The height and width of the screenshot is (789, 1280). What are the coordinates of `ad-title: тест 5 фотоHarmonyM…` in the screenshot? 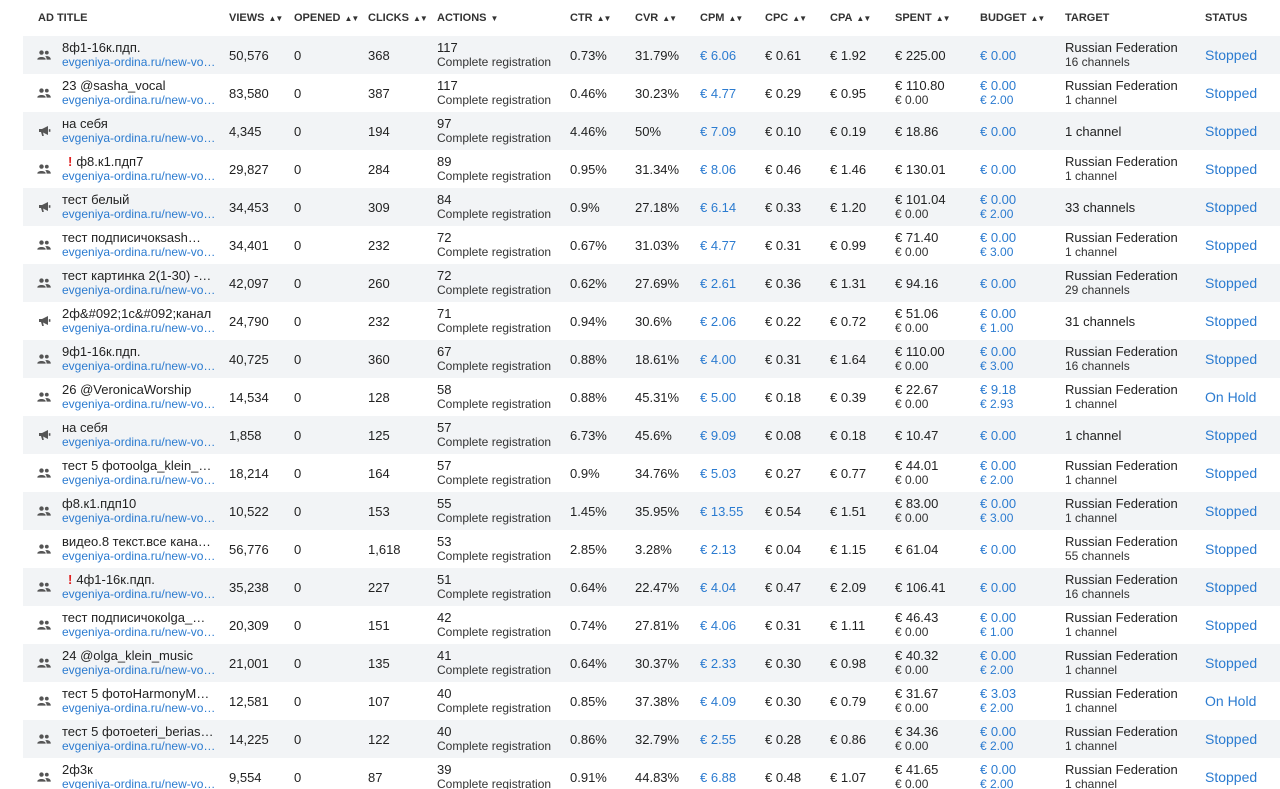 It's located at (139, 693).